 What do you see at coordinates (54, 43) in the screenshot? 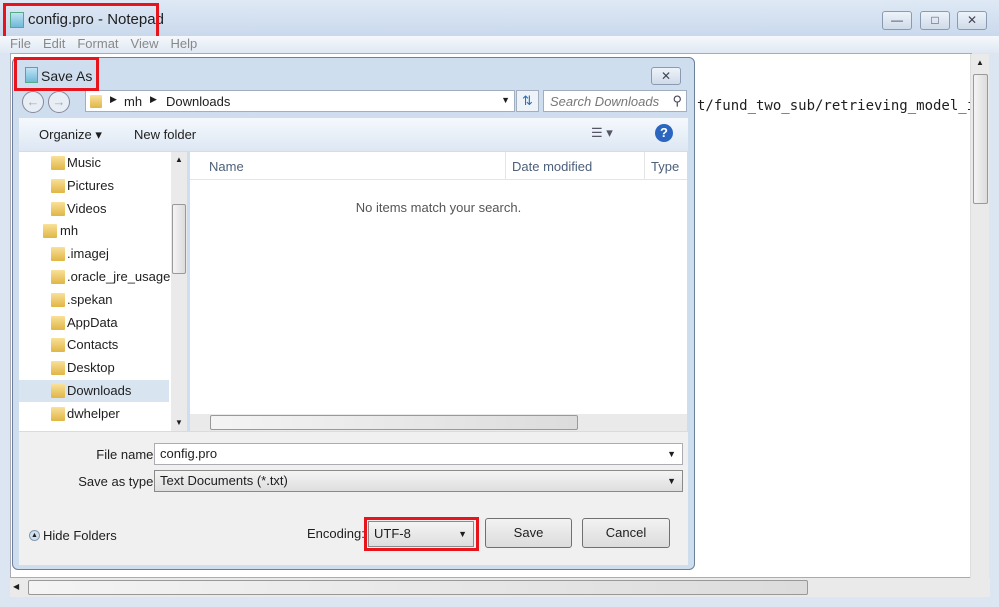
I see `menu-edit: Edit` at bounding box center [54, 43].